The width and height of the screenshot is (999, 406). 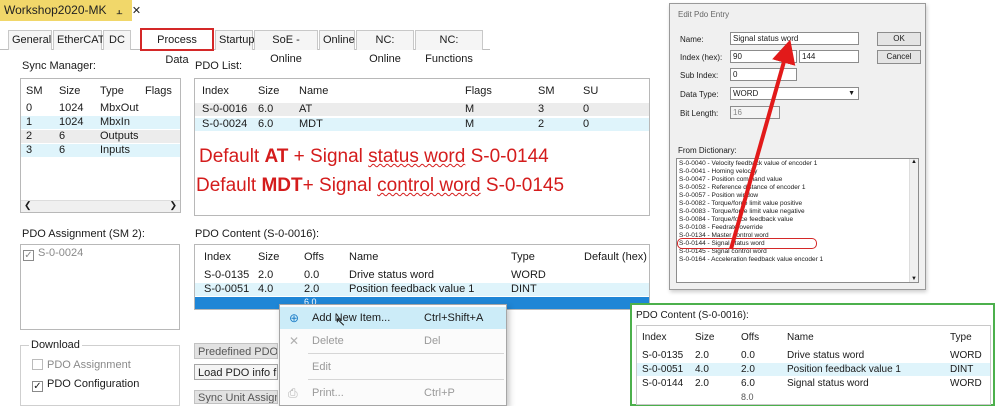 What do you see at coordinates (59, 66) in the screenshot?
I see `sync-manager-label: Sync Manager:` at bounding box center [59, 66].